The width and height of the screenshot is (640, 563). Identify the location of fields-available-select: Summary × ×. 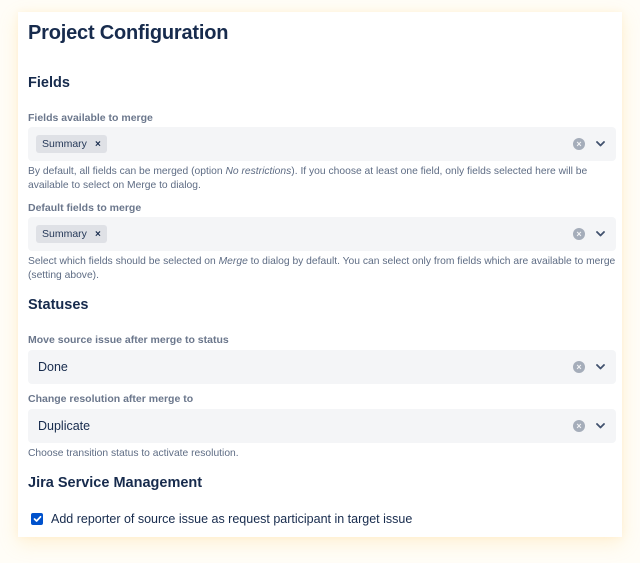
(322, 144).